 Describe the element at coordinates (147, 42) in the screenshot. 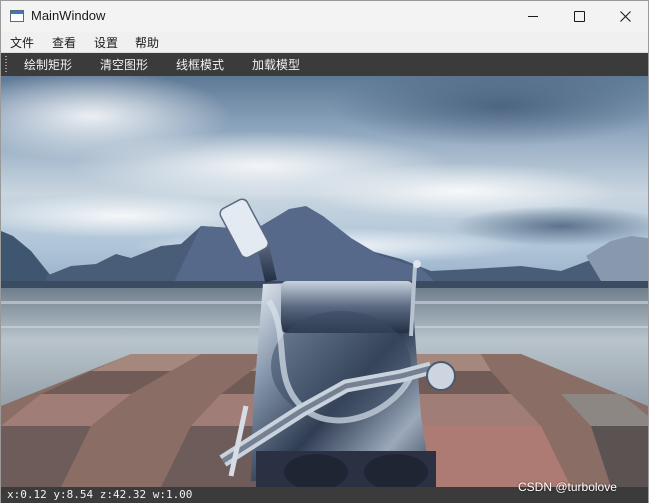

I see `menu-help: 帮助` at that location.